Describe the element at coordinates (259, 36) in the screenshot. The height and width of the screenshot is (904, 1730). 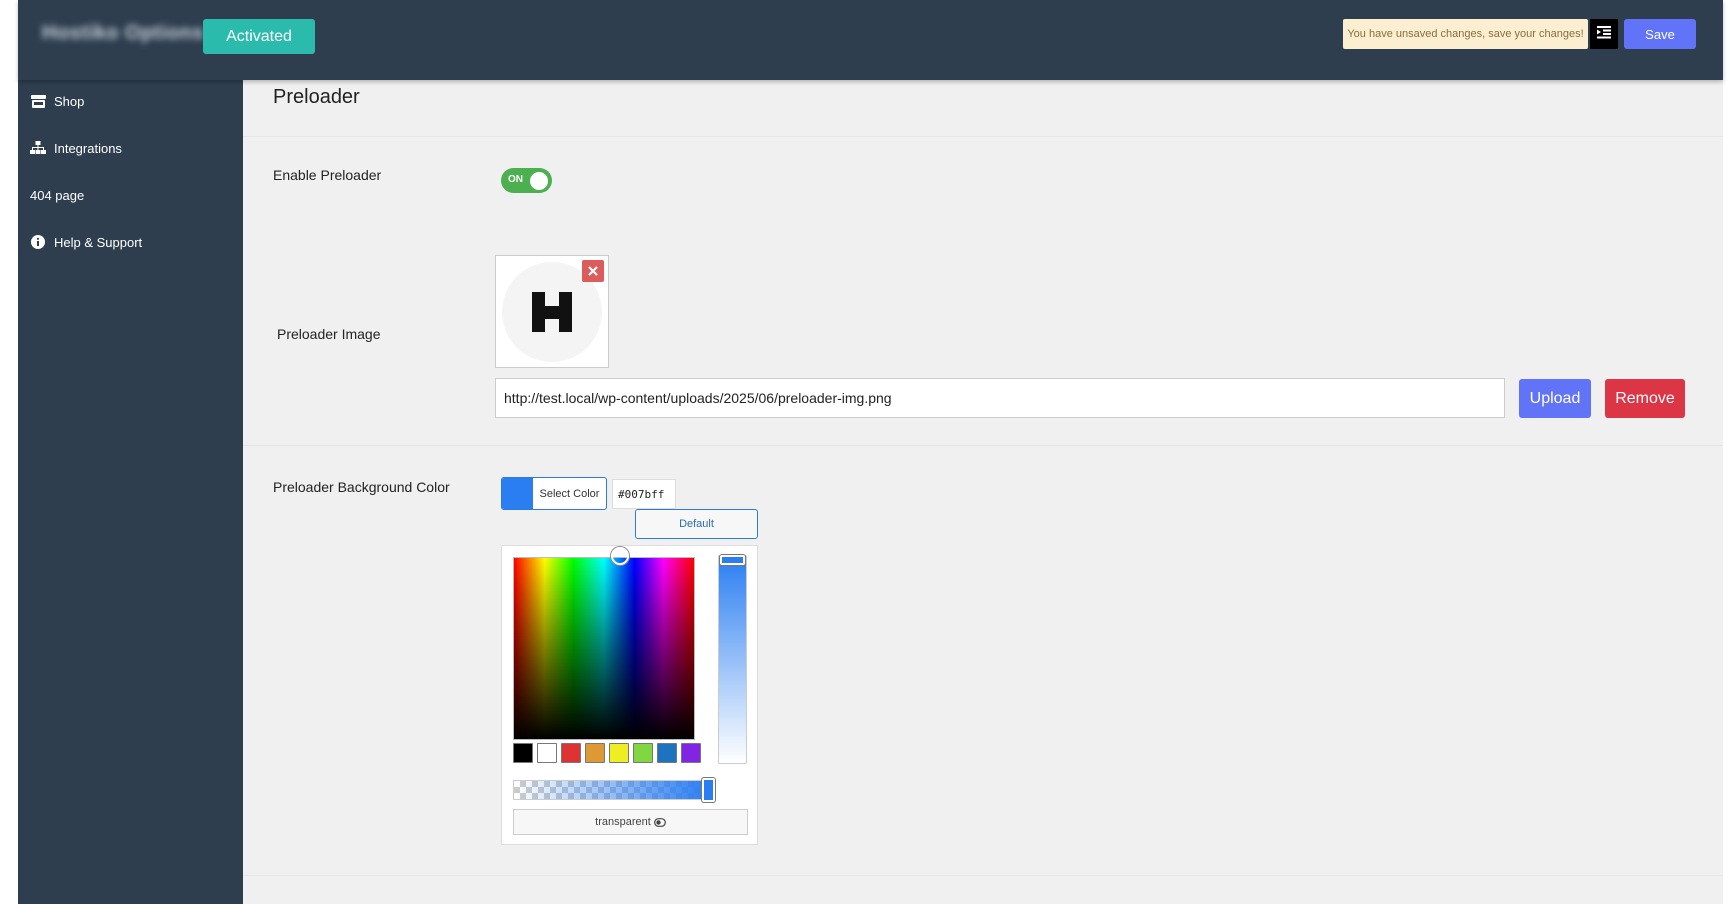
I see `activated-button: Activated` at that location.